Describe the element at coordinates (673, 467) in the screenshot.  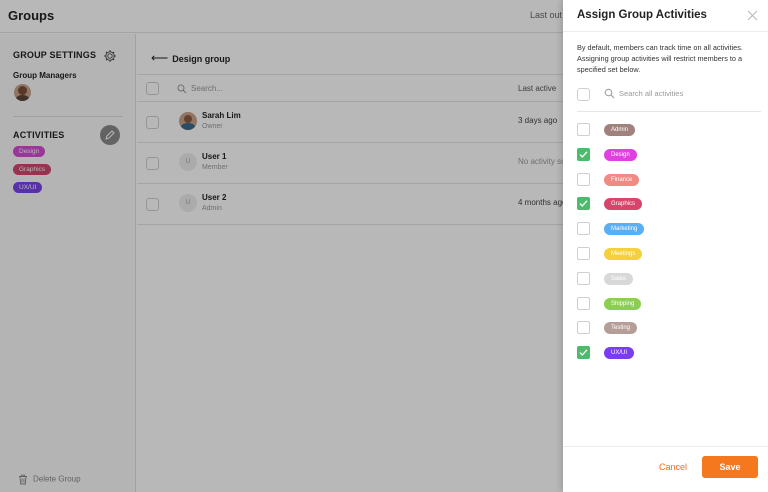
I see `cancel-button: Cancel` at that location.